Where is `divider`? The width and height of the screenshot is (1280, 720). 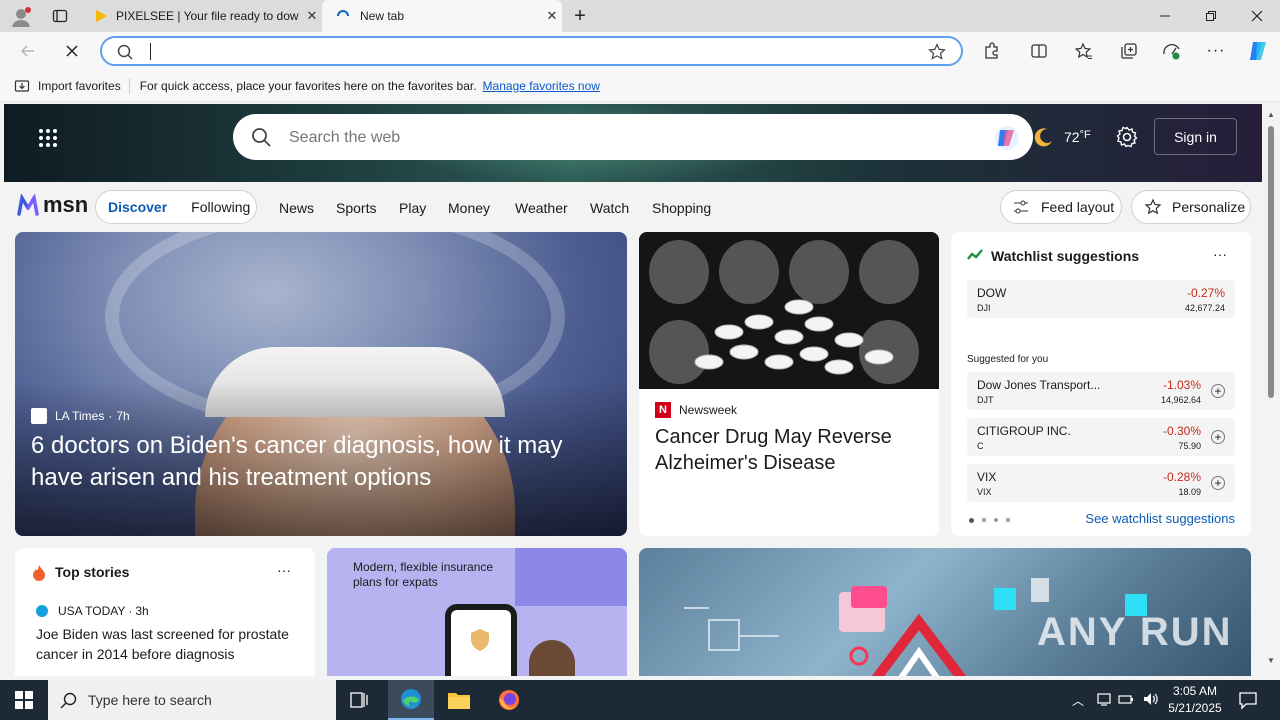 divider is located at coordinates (129, 85).